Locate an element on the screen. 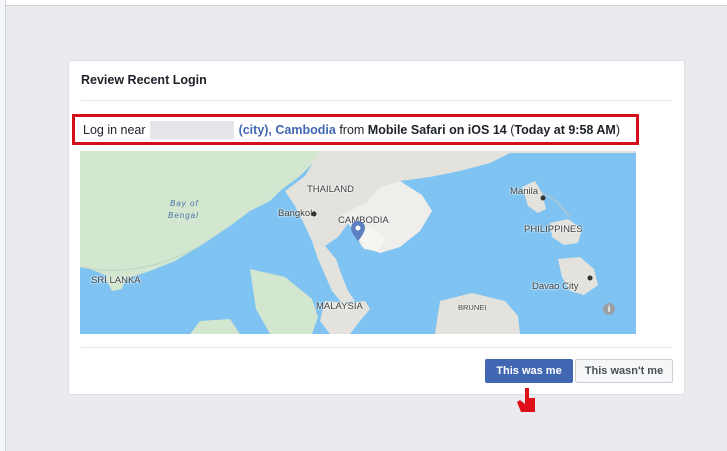 Image resolution: width=727 pixels, height=451 pixels. login-time: Today at 9:58 AM is located at coordinates (565, 129).